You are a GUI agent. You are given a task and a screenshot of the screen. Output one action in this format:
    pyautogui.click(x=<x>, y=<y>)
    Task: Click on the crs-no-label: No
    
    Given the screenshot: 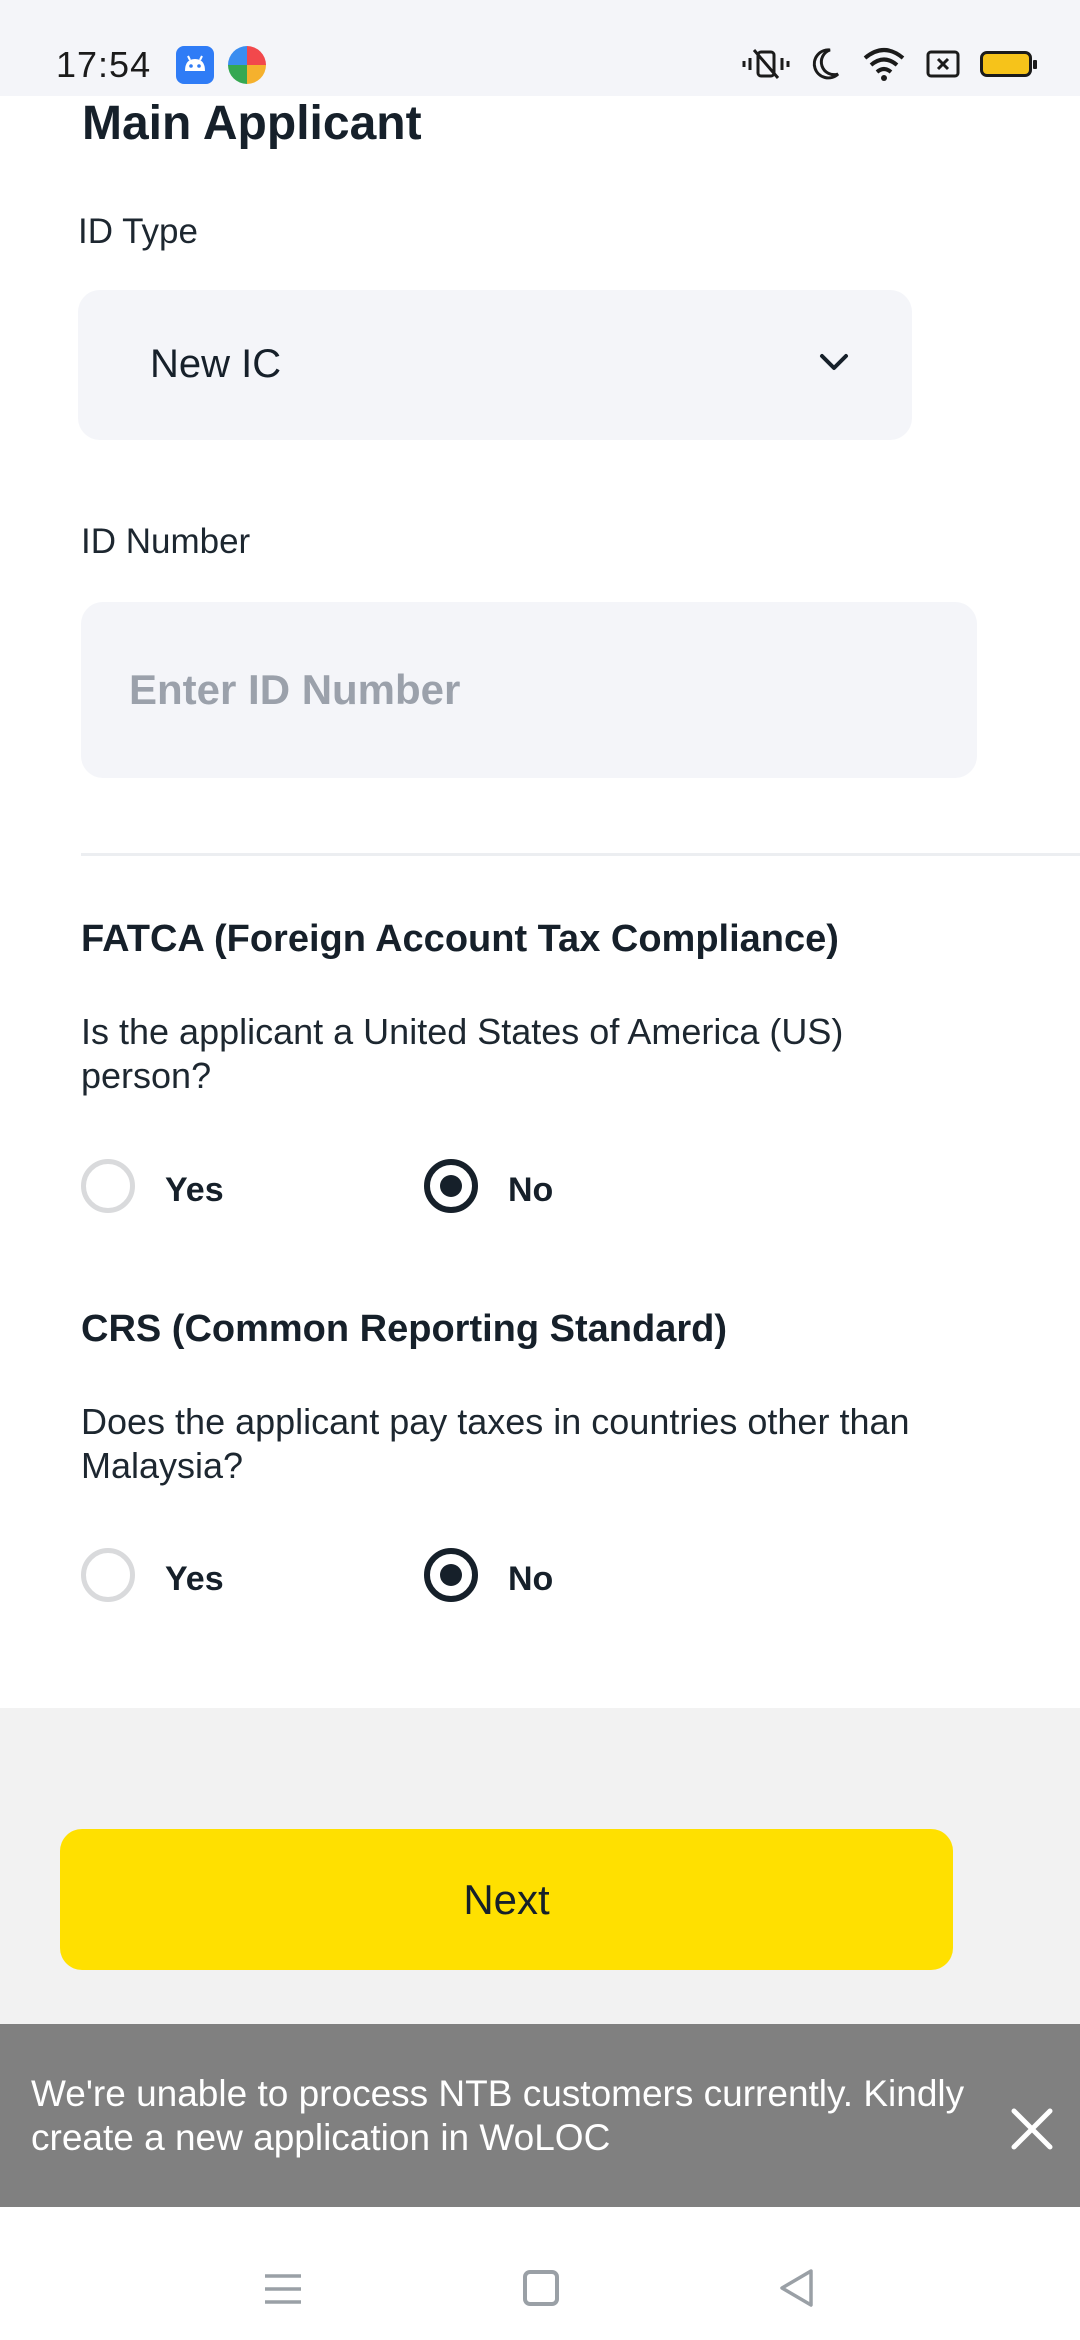 What is the action you would take?
    pyautogui.click(x=530, y=1579)
    